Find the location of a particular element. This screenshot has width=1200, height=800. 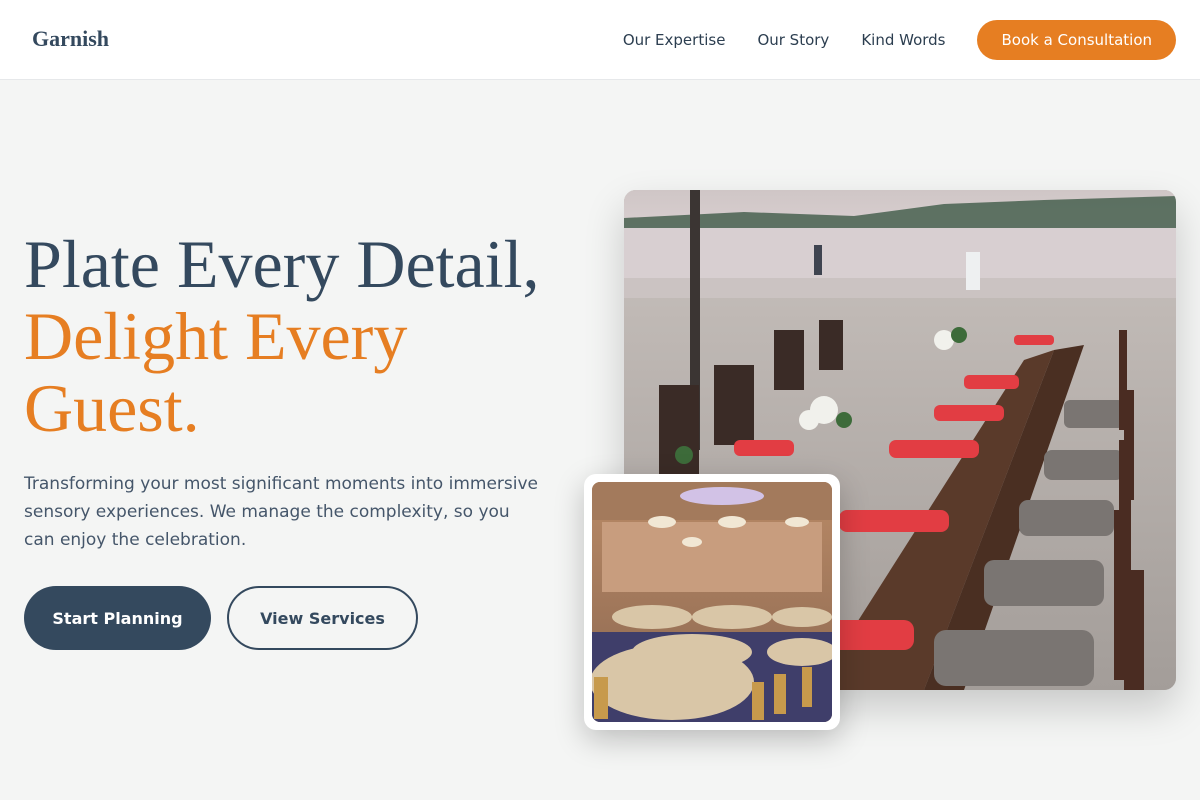

banquet-photo-frame is located at coordinates (712, 602).